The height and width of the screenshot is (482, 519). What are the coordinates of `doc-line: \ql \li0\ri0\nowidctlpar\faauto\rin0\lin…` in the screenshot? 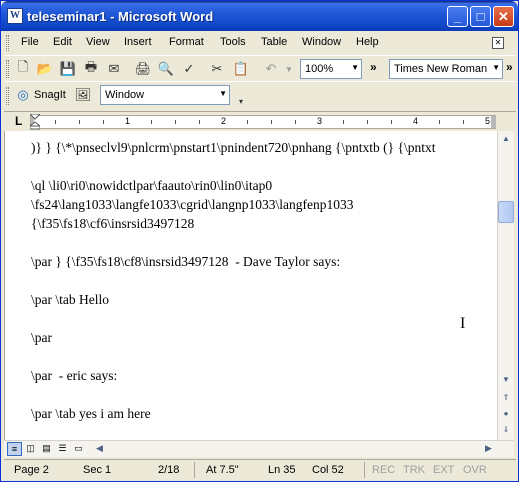 It's located at (151, 186).